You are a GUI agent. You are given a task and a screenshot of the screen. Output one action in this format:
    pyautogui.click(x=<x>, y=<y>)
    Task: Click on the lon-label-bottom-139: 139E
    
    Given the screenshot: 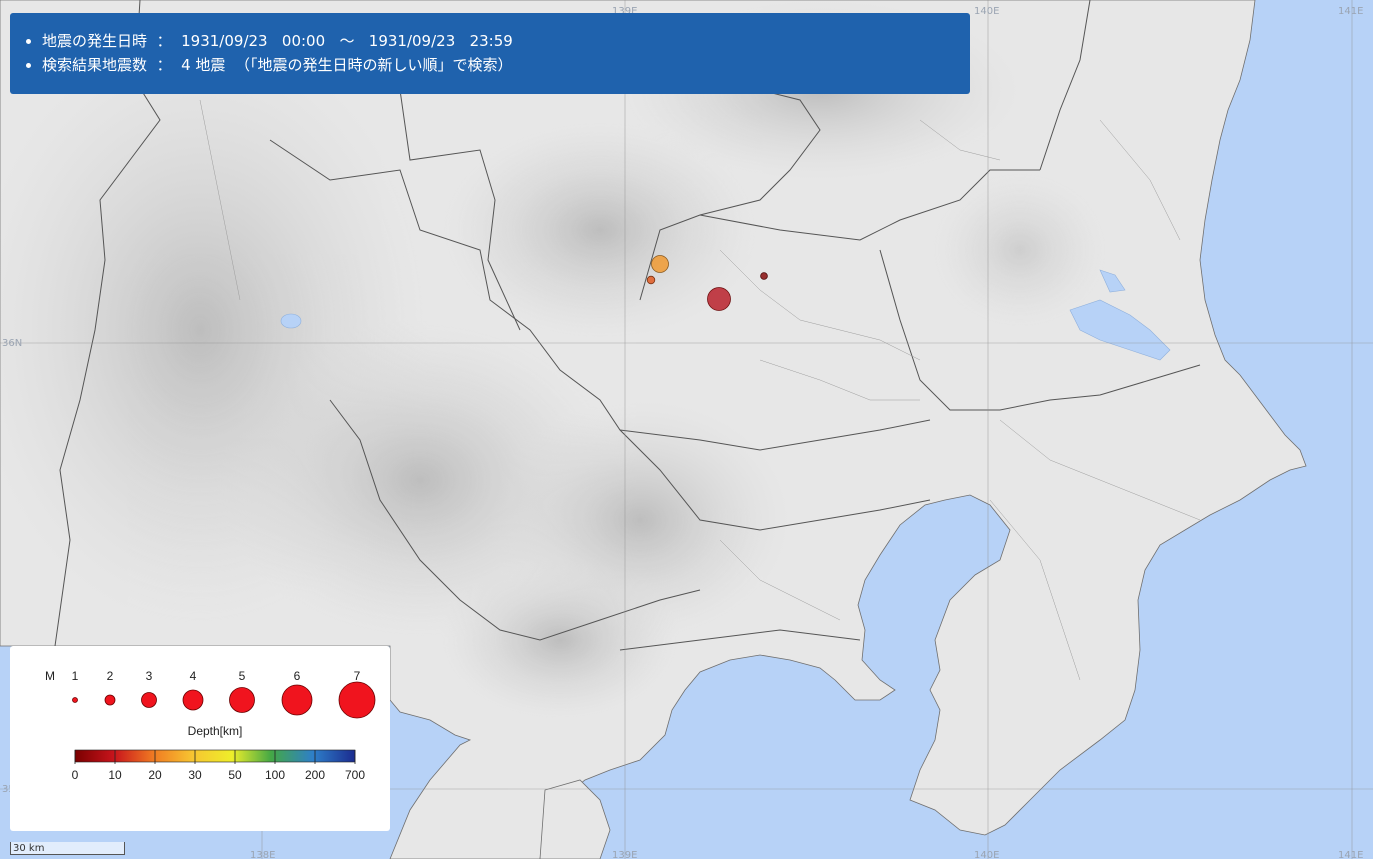 What is the action you would take?
    pyautogui.click(x=624, y=854)
    